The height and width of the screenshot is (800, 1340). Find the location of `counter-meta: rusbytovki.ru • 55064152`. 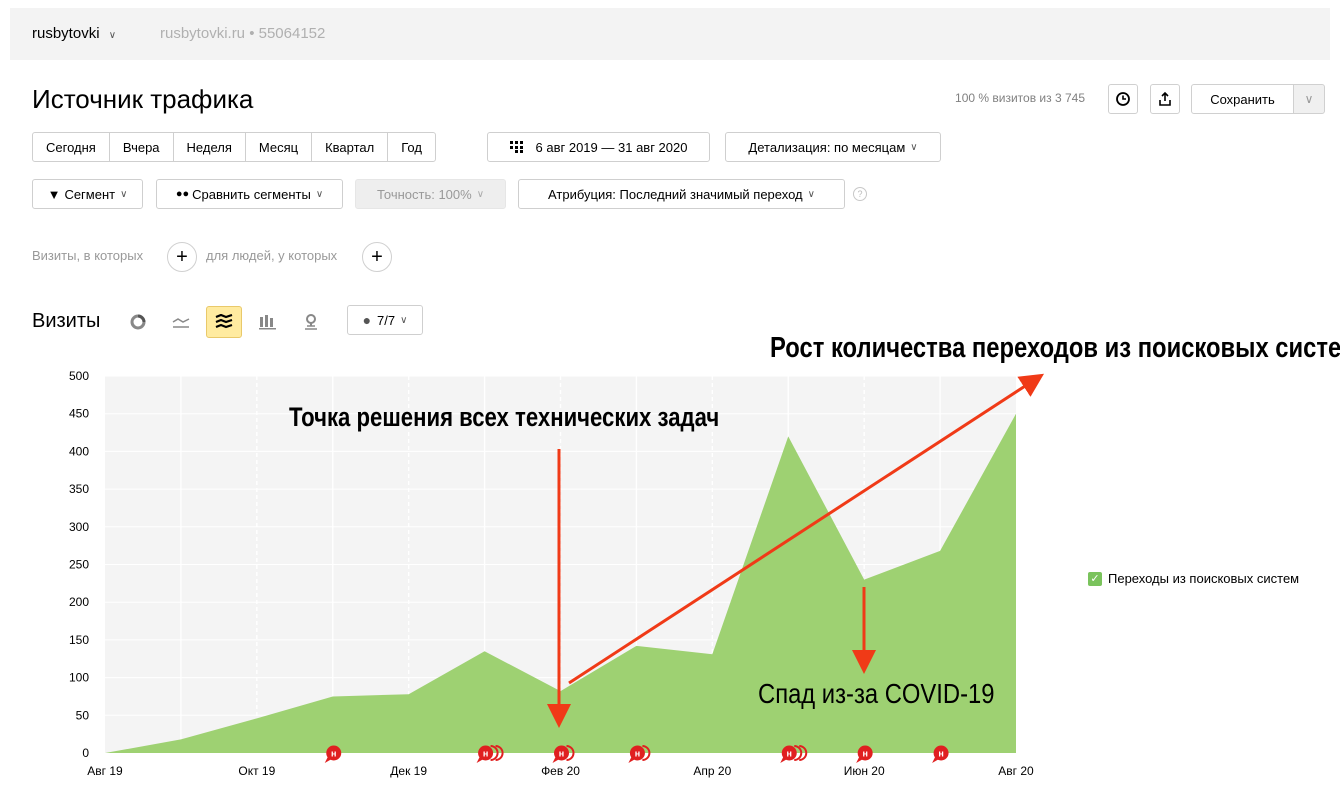

counter-meta: rusbytovki.ru • 55064152 is located at coordinates (243, 33).